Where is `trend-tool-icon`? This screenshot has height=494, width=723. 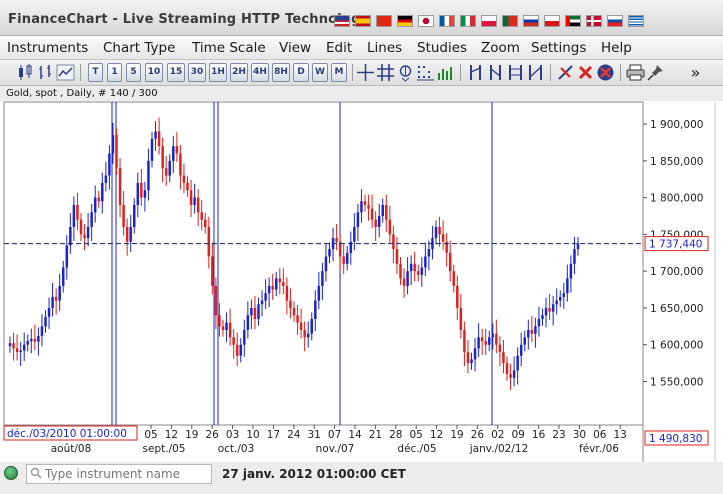
trend-tool-icon is located at coordinates (535, 72).